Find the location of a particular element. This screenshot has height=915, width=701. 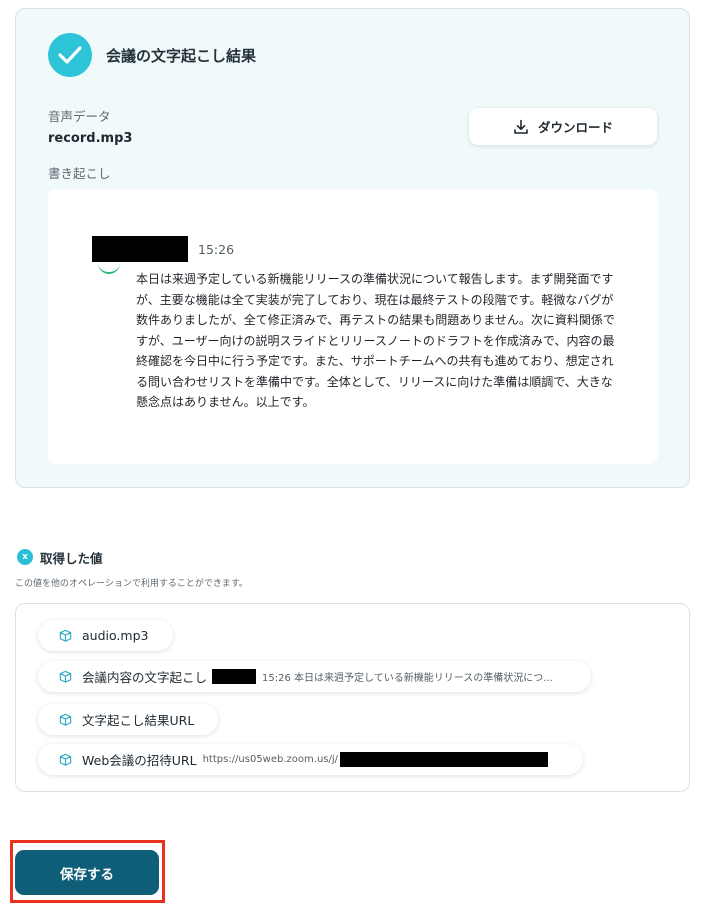

download-icon is located at coordinates (521, 126).